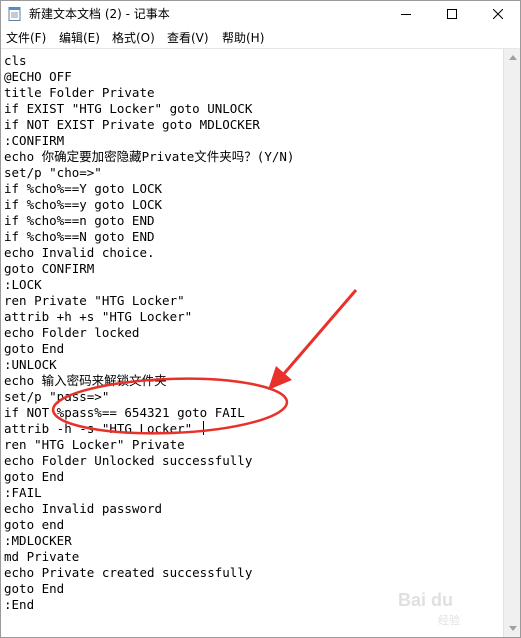 Image resolution: width=521 pixels, height=638 pixels. I want to click on code-line: echo Invalid password, so click(83, 508).